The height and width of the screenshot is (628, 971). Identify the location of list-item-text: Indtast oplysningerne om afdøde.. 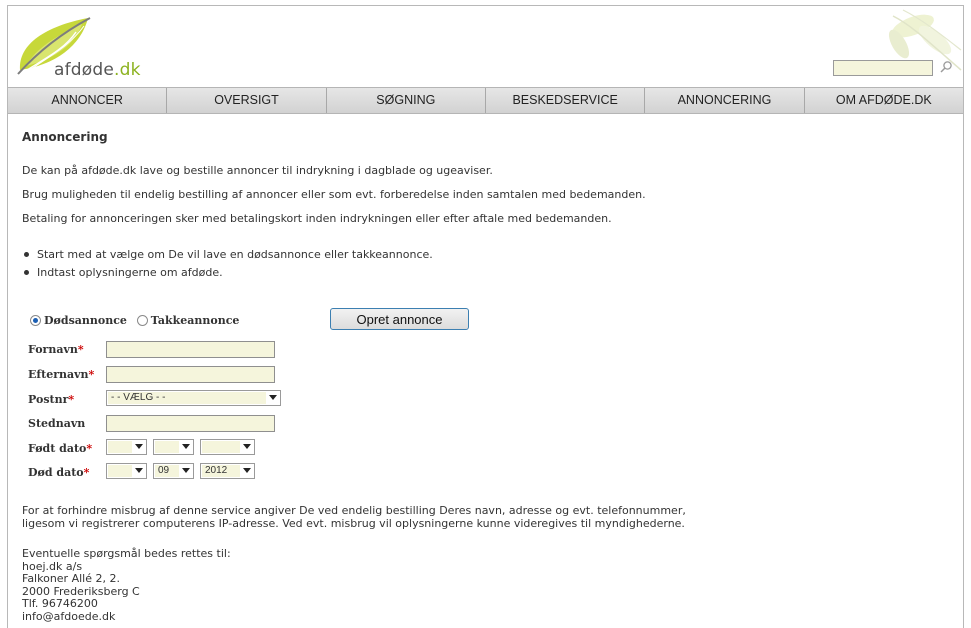
(130, 272).